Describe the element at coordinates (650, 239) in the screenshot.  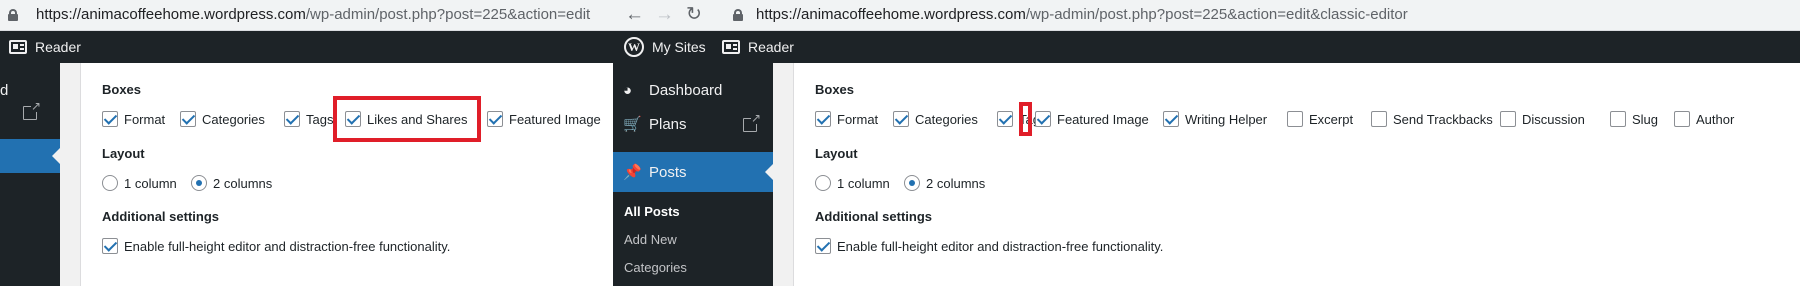
I see `submenu-add-new: Add New` at that location.